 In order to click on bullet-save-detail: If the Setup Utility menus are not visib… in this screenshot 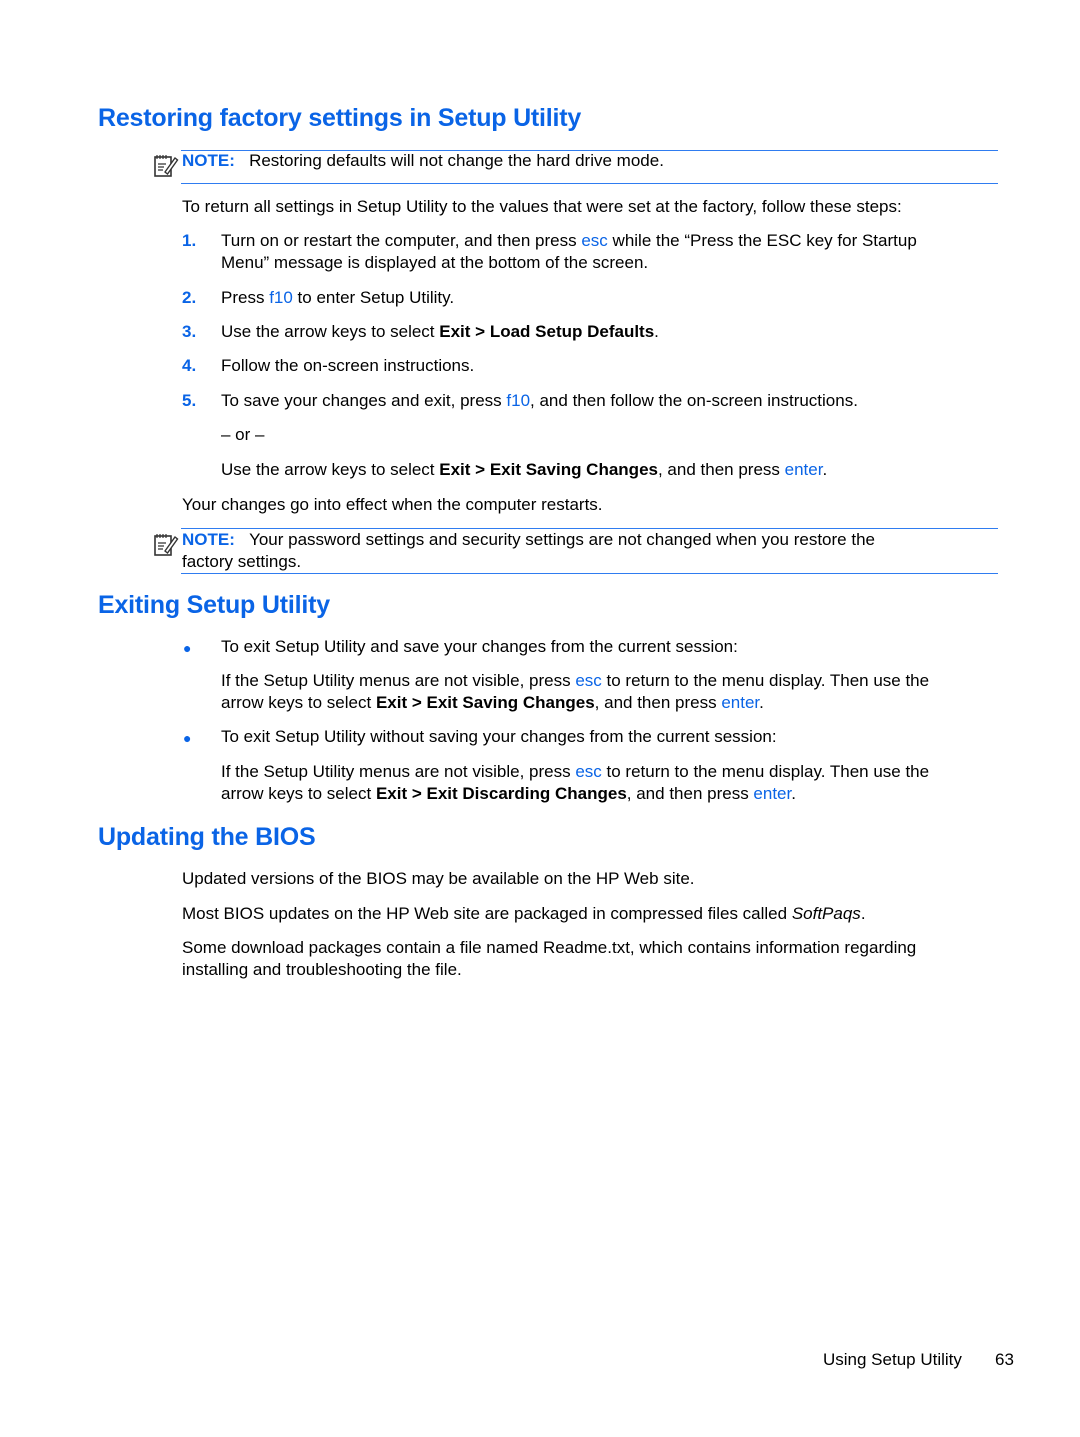, I will do `click(575, 692)`.